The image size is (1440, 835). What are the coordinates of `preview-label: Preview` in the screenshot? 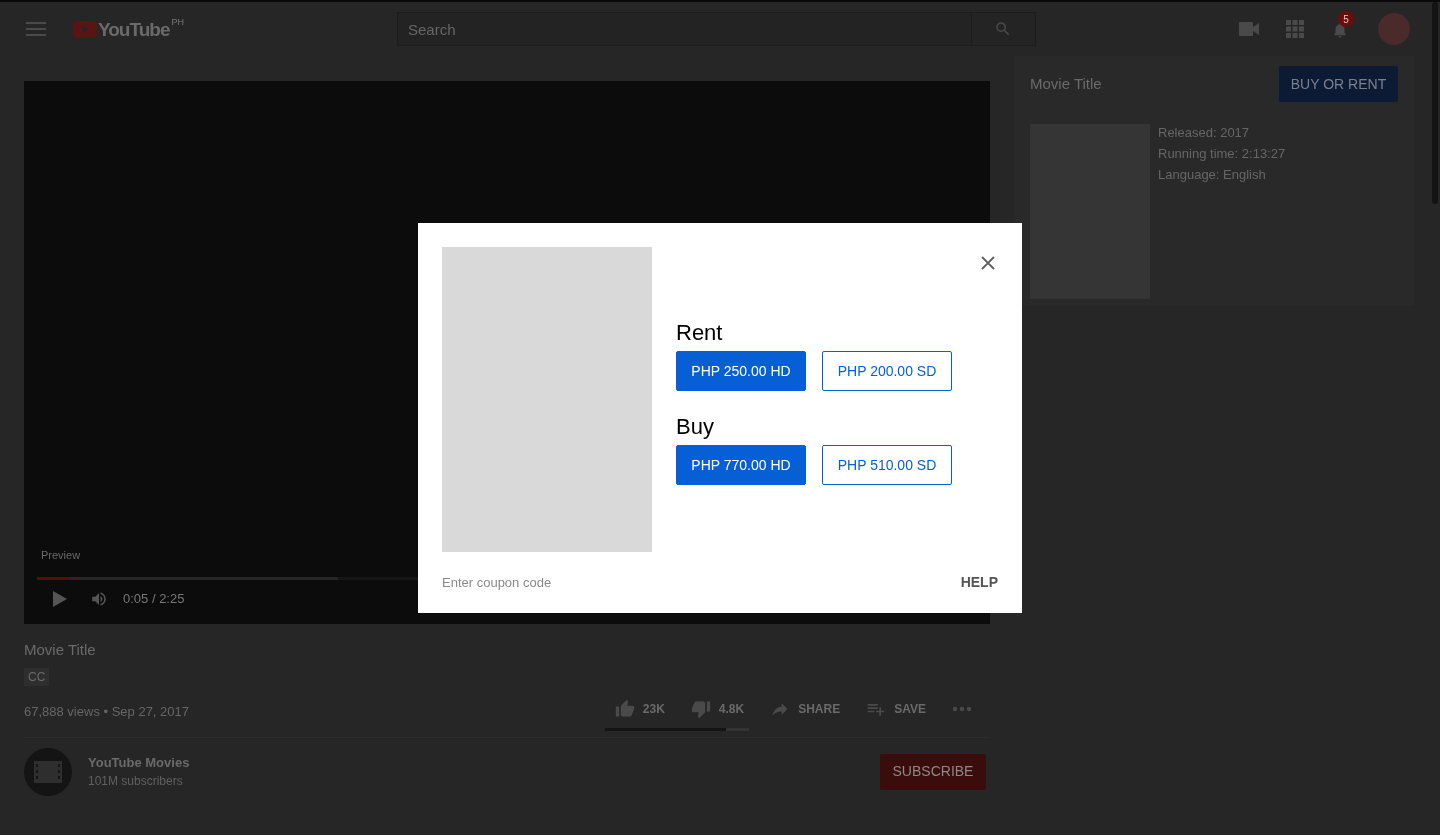 It's located at (61, 555).